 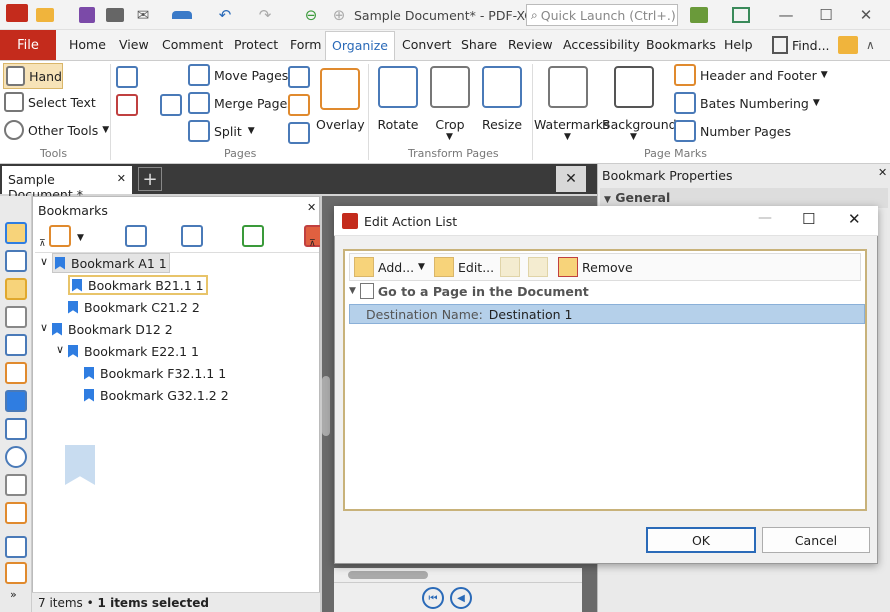 I want to click on watermark-icon, so click(x=568, y=87).